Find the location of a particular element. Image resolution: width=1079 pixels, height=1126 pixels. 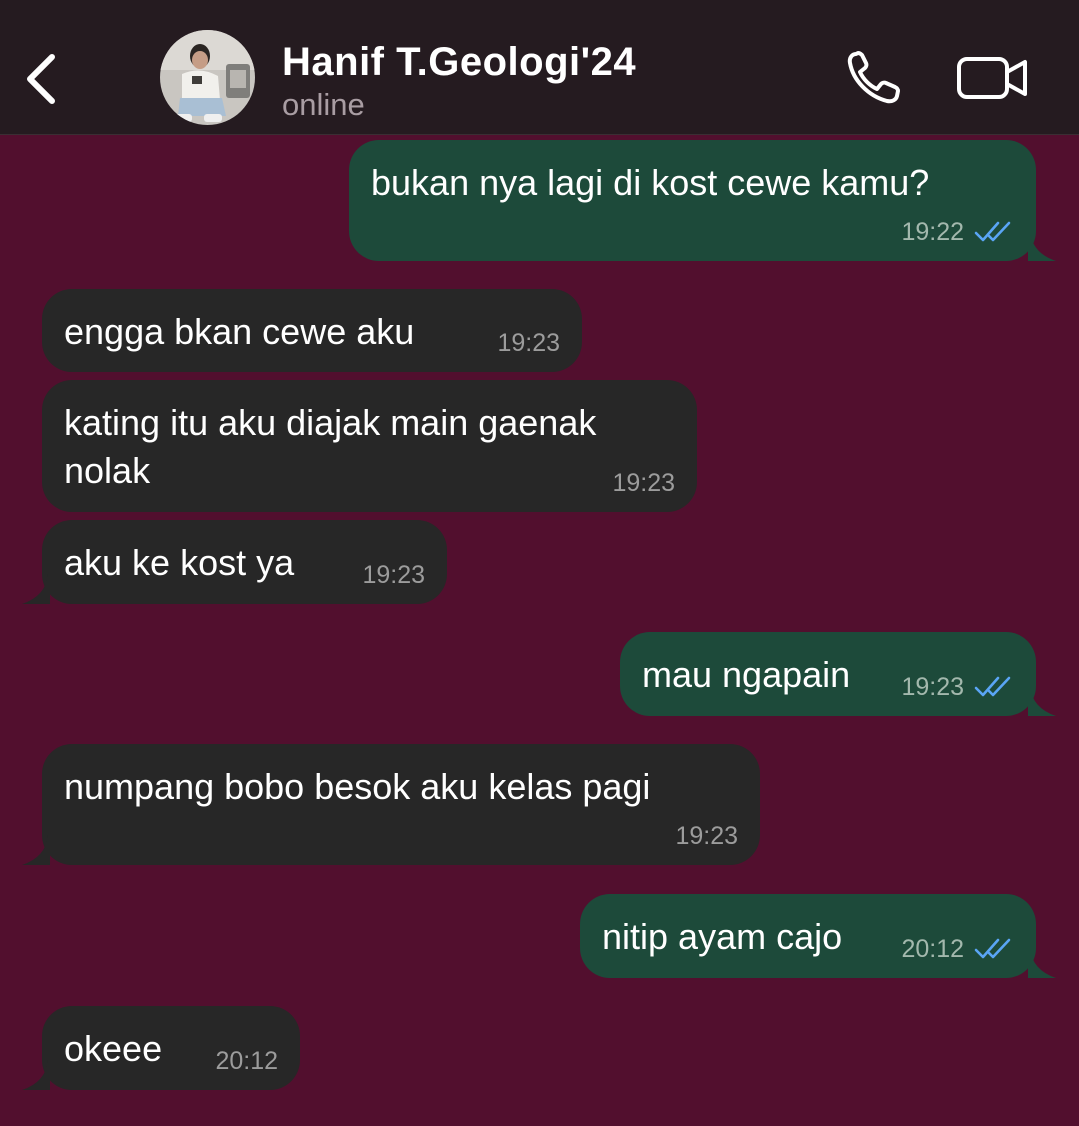

message-bubble-incoming: okeee 20:12 is located at coordinates (161, 1048).